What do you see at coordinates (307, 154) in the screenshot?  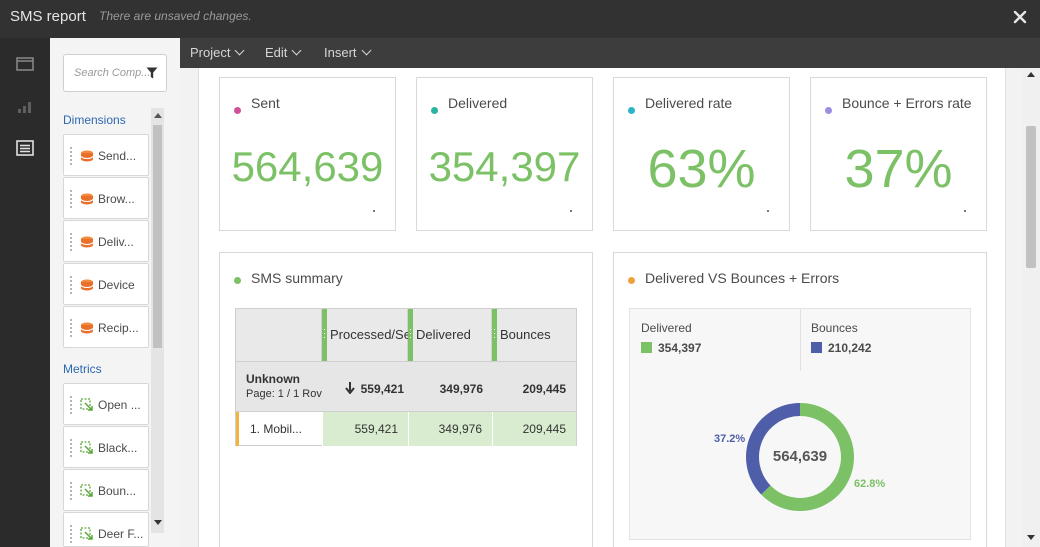 I see `kpi-card-sent: Sent 564,639` at bounding box center [307, 154].